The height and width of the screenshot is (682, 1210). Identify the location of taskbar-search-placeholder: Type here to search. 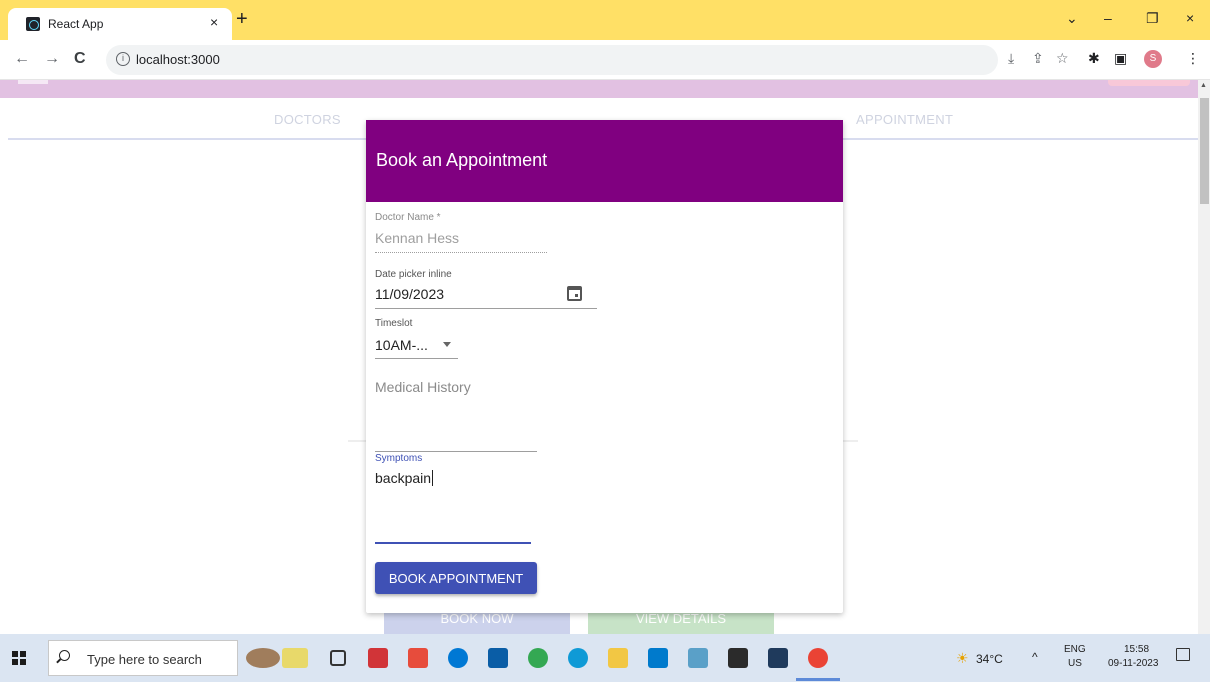
(144, 659).